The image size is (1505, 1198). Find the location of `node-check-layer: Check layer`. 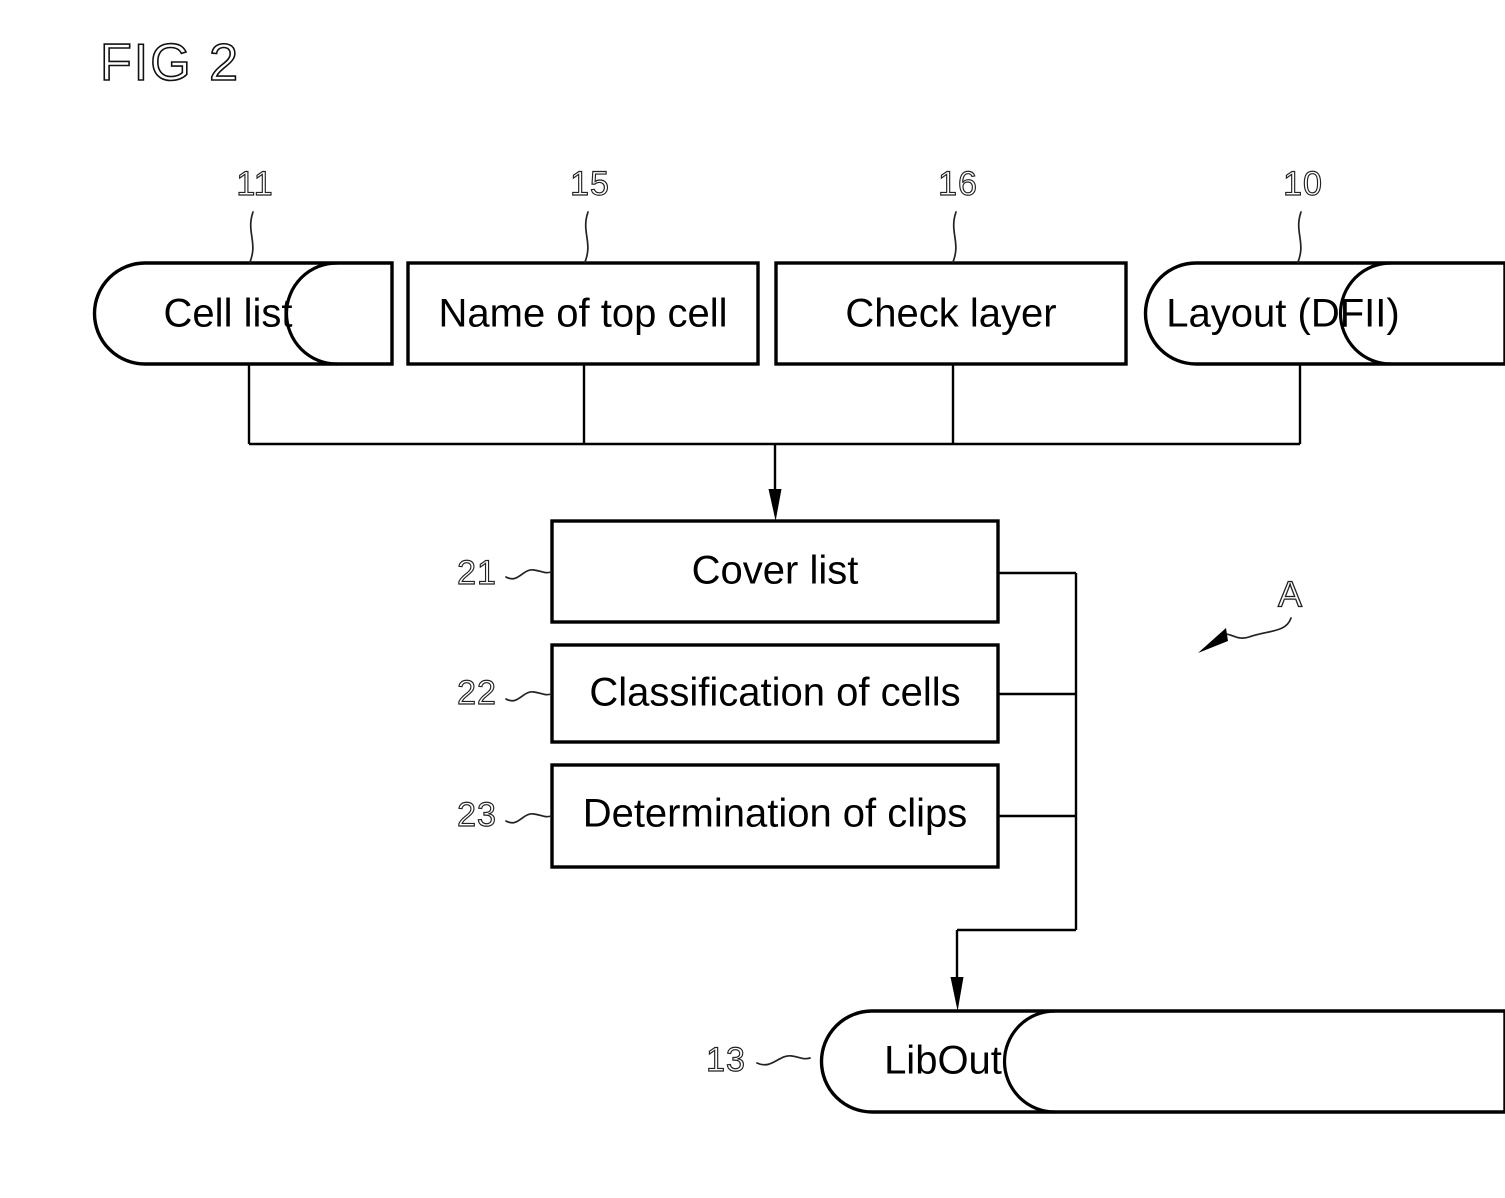

node-check-layer: Check layer is located at coordinates (951, 313).